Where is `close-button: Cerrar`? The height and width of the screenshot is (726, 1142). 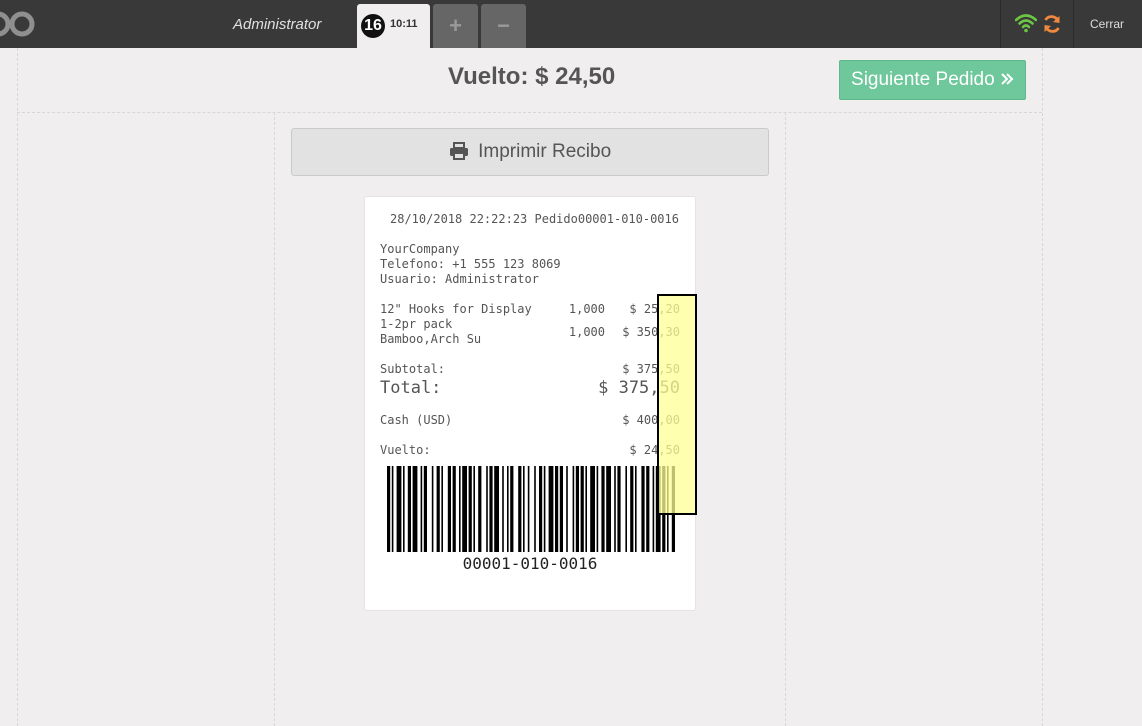 close-button: Cerrar is located at coordinates (1107, 24).